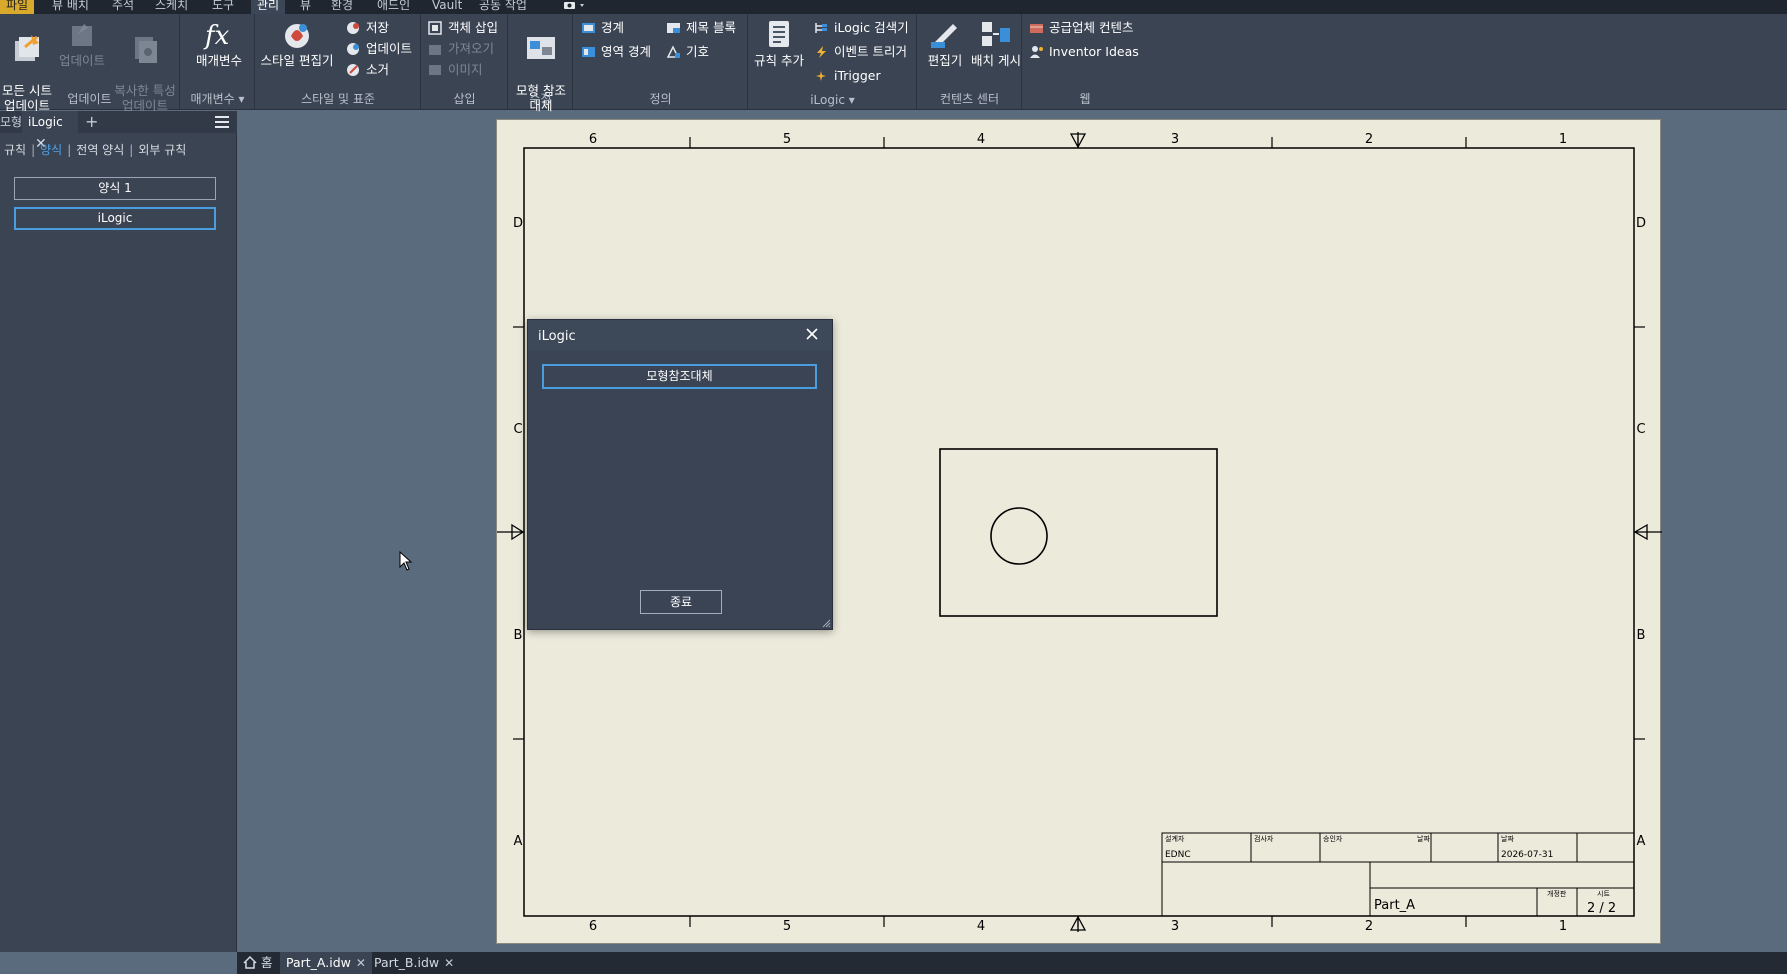  I want to click on batch-publish-button: 배치 게시, so click(996, 43).